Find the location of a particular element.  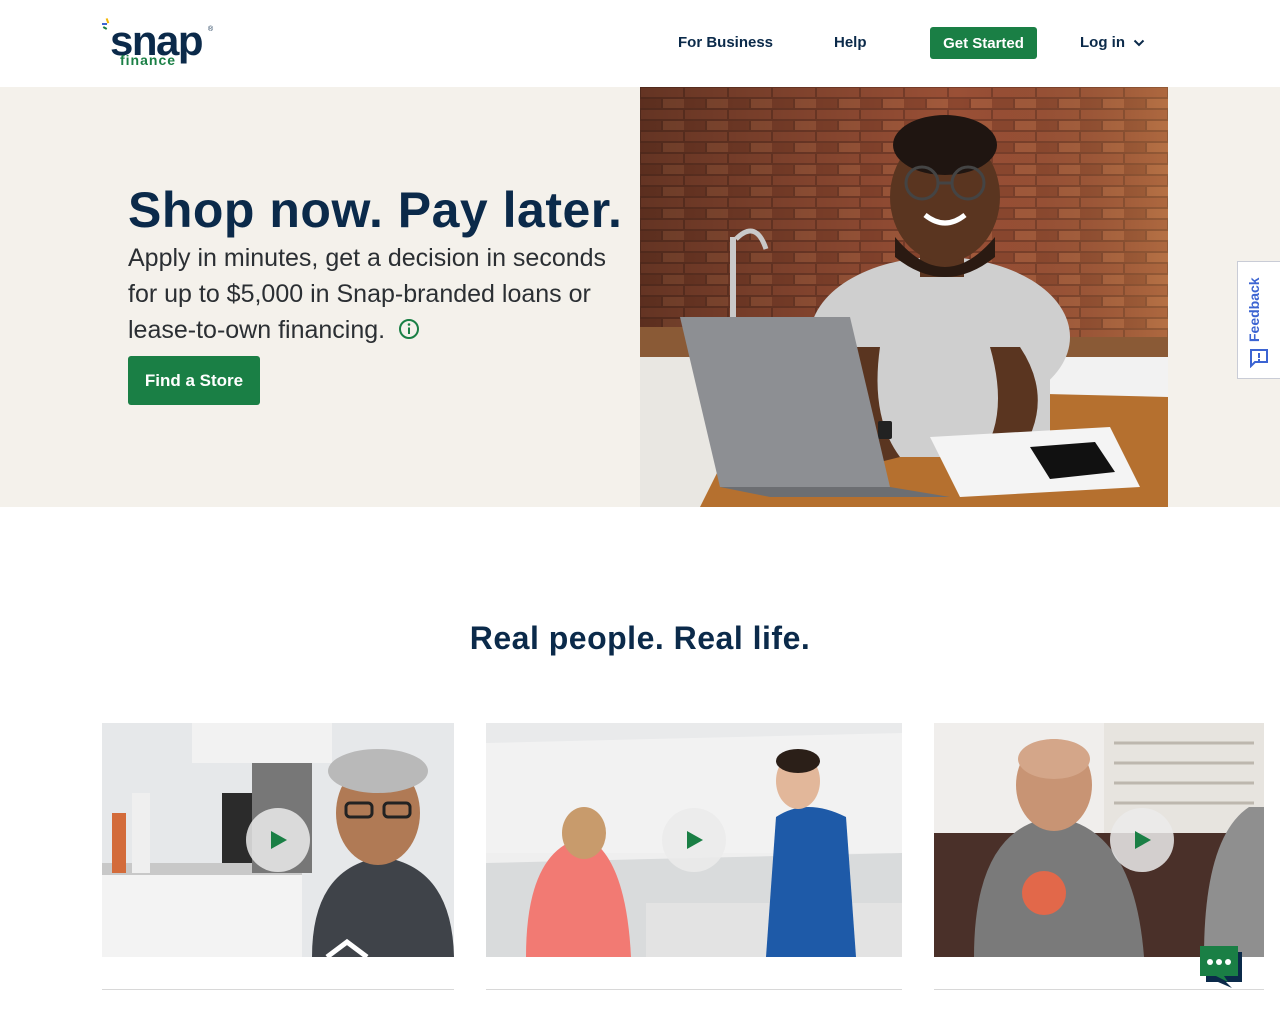

nav-help: Help is located at coordinates (850, 43).